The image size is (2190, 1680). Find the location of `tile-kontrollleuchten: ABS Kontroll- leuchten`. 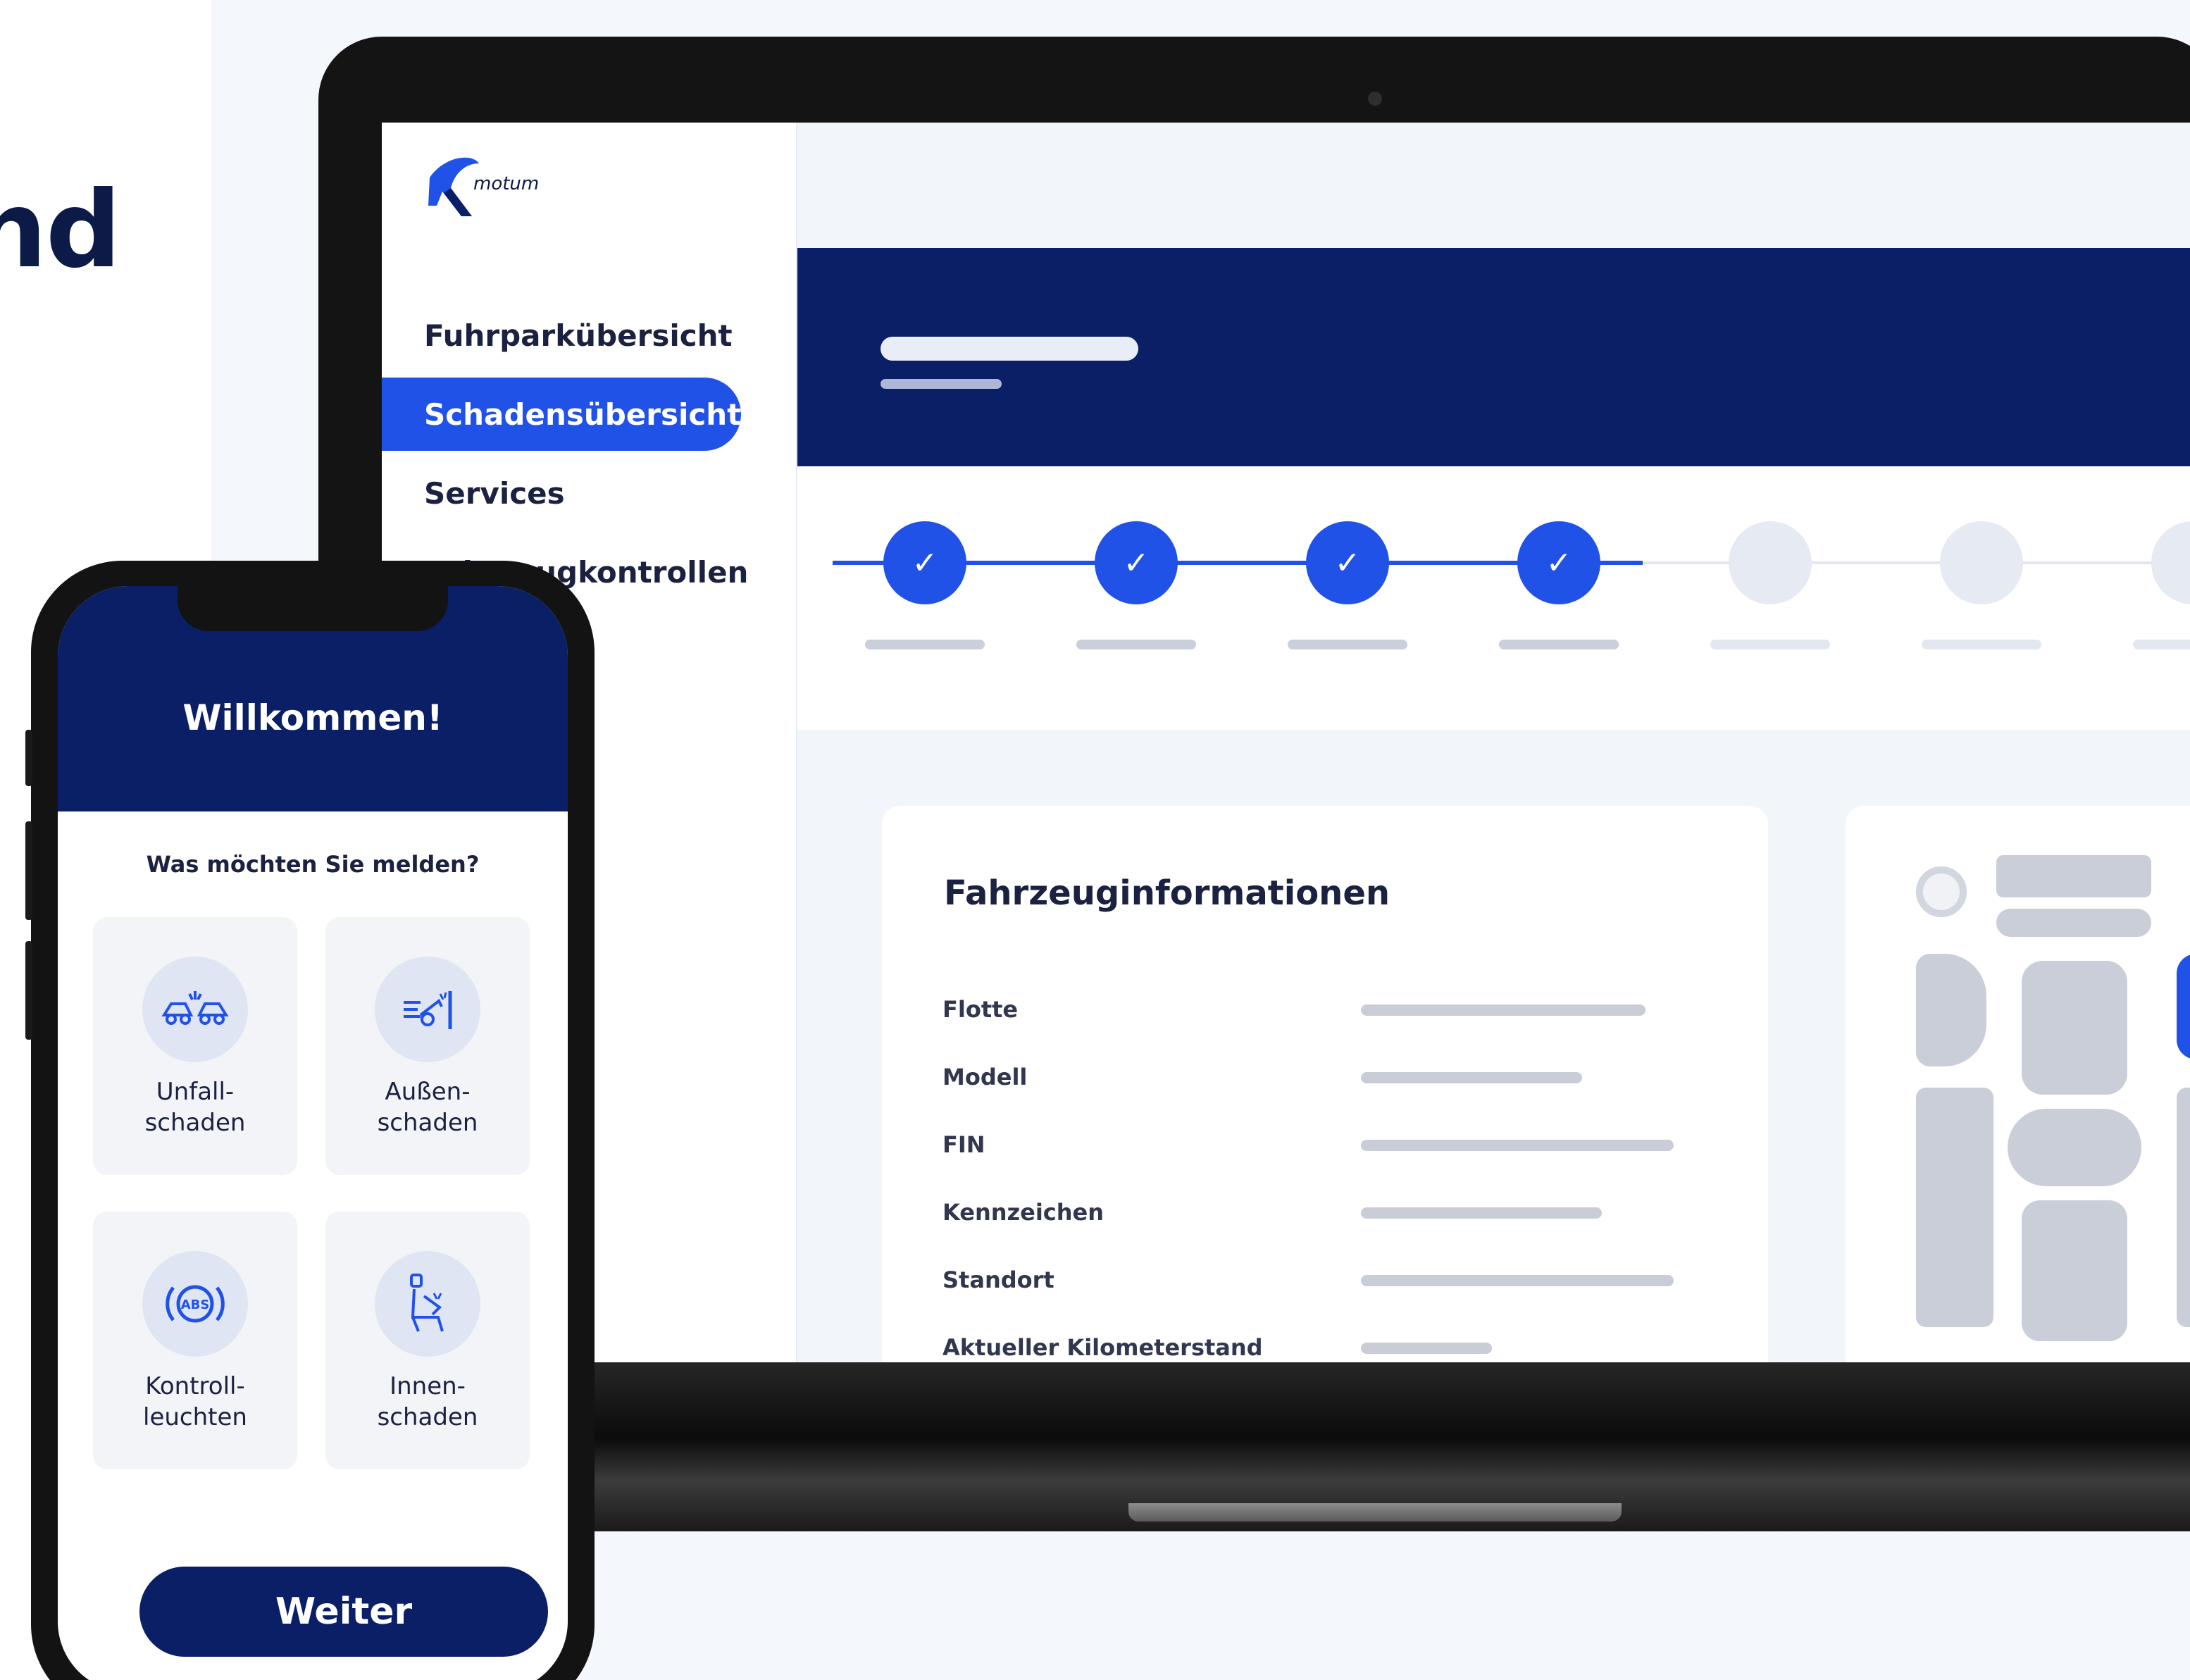

tile-kontrollleuchten: ABS Kontroll- leuchten is located at coordinates (195, 1340).